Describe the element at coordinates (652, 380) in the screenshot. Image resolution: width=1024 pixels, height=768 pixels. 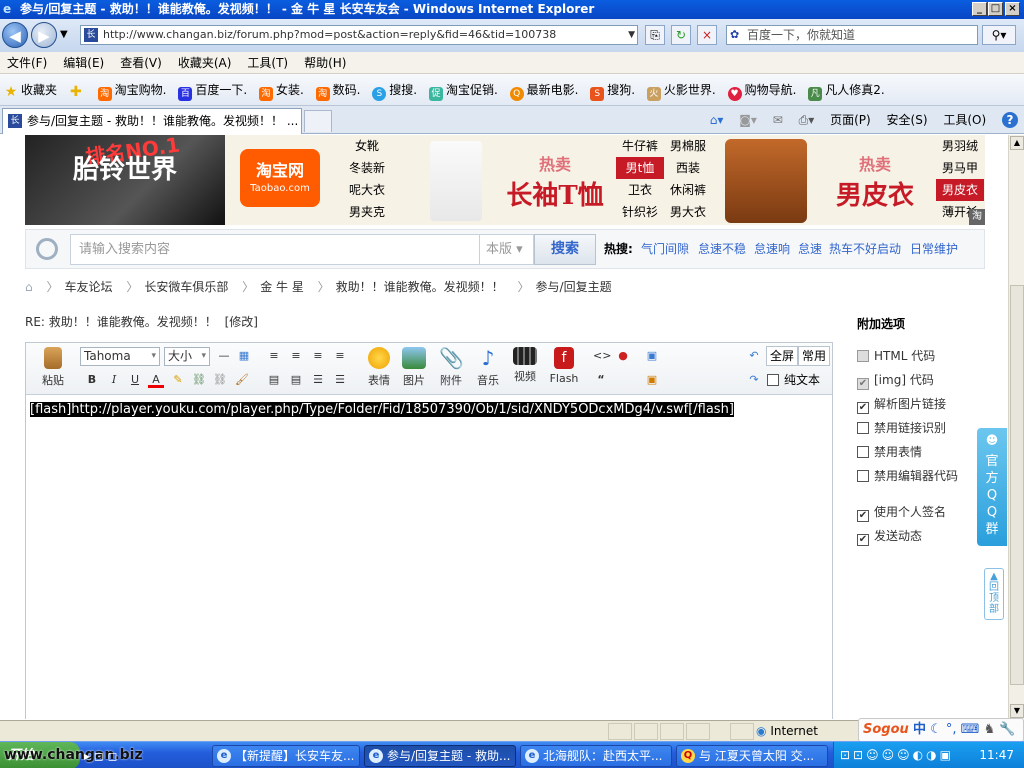
I see `image-manage-icon: ▣` at that location.